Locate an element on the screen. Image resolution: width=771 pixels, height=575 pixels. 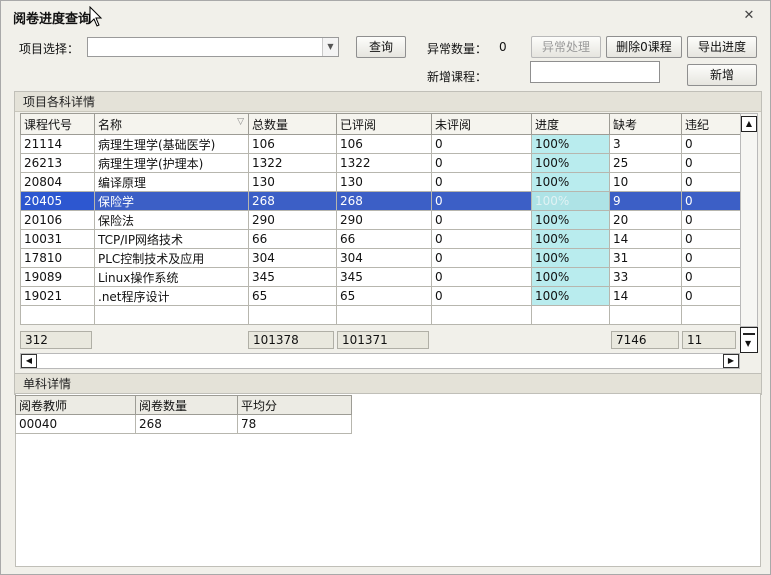
cell-total: 304 is located at coordinates (292, 258).